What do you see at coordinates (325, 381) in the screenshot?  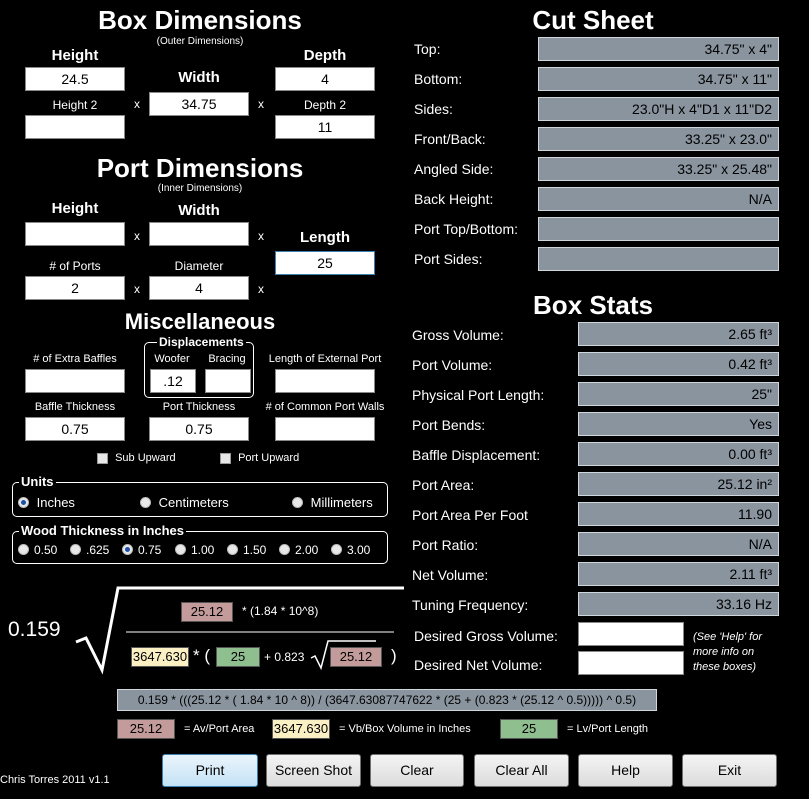 I see `external-port-input` at bounding box center [325, 381].